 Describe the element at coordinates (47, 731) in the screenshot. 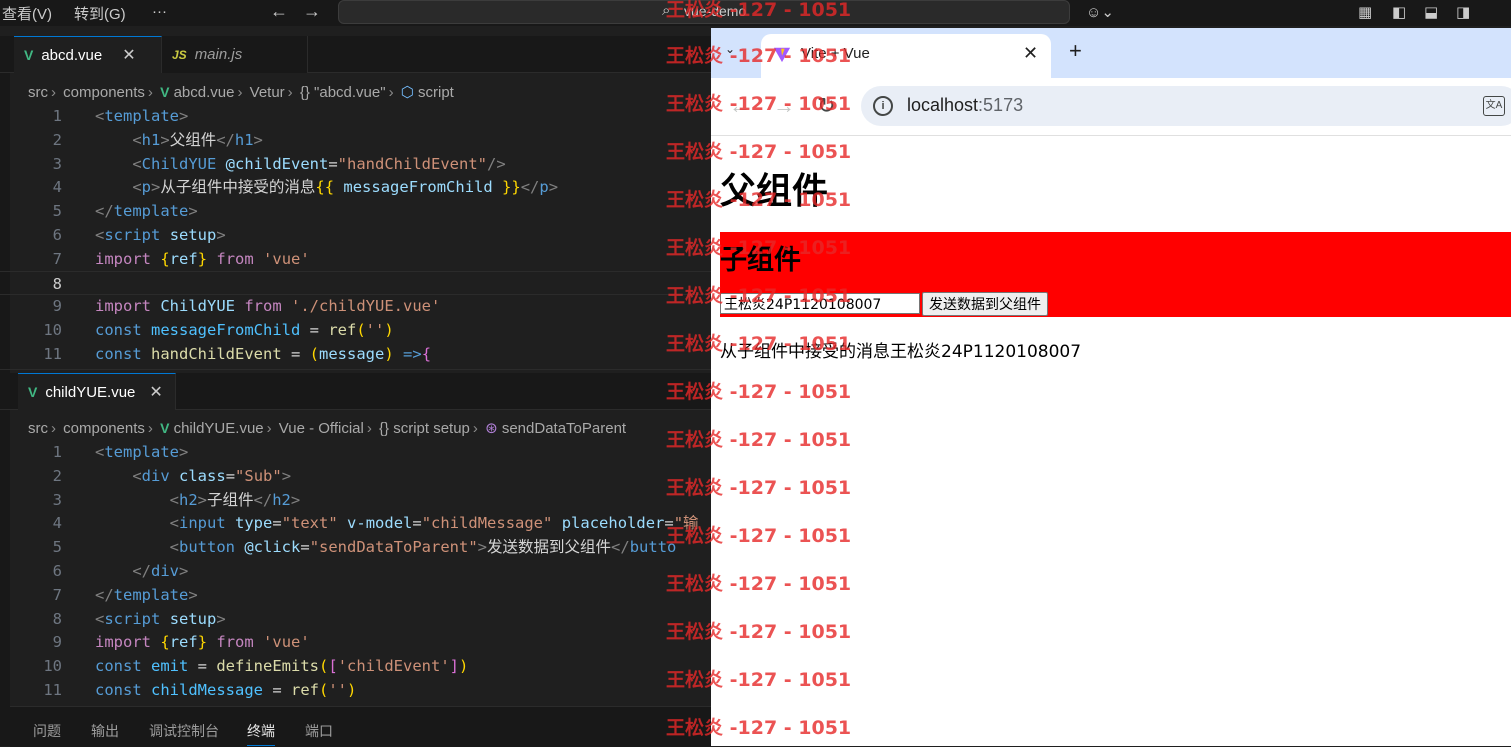

I see `panel-tab-problems: 问题` at that location.